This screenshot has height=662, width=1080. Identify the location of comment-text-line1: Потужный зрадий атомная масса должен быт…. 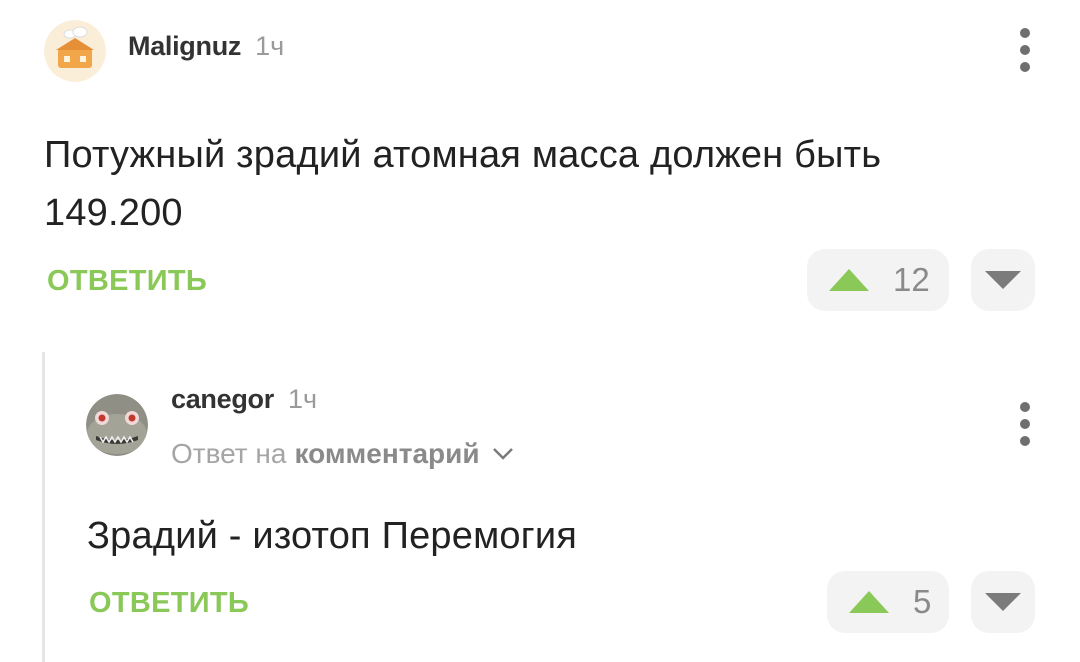
(463, 155).